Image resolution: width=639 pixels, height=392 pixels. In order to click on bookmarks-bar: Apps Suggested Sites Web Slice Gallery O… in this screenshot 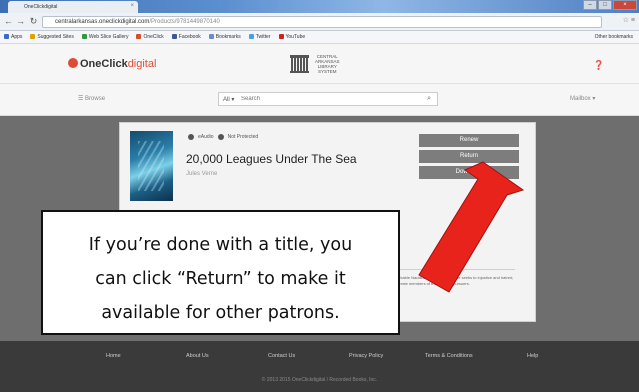, I will do `click(319, 37)`.